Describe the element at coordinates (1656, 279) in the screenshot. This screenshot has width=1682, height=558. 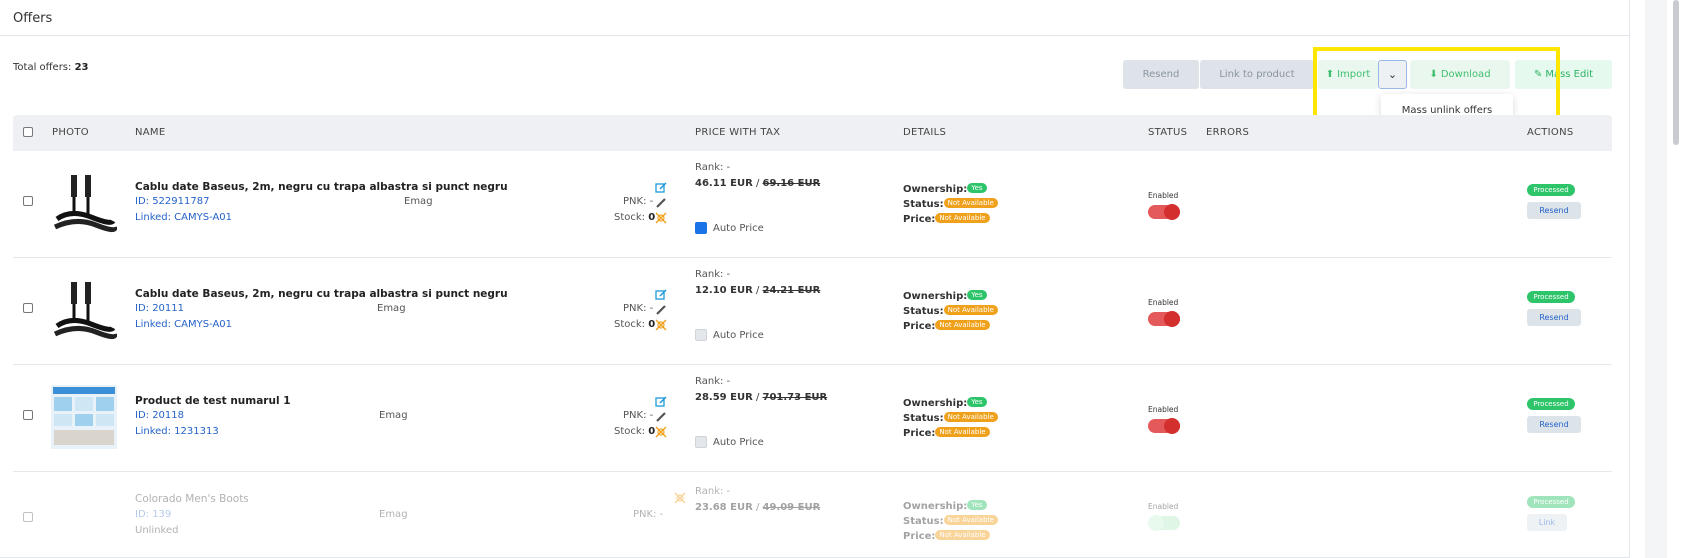
I see `scrollbar-track` at that location.